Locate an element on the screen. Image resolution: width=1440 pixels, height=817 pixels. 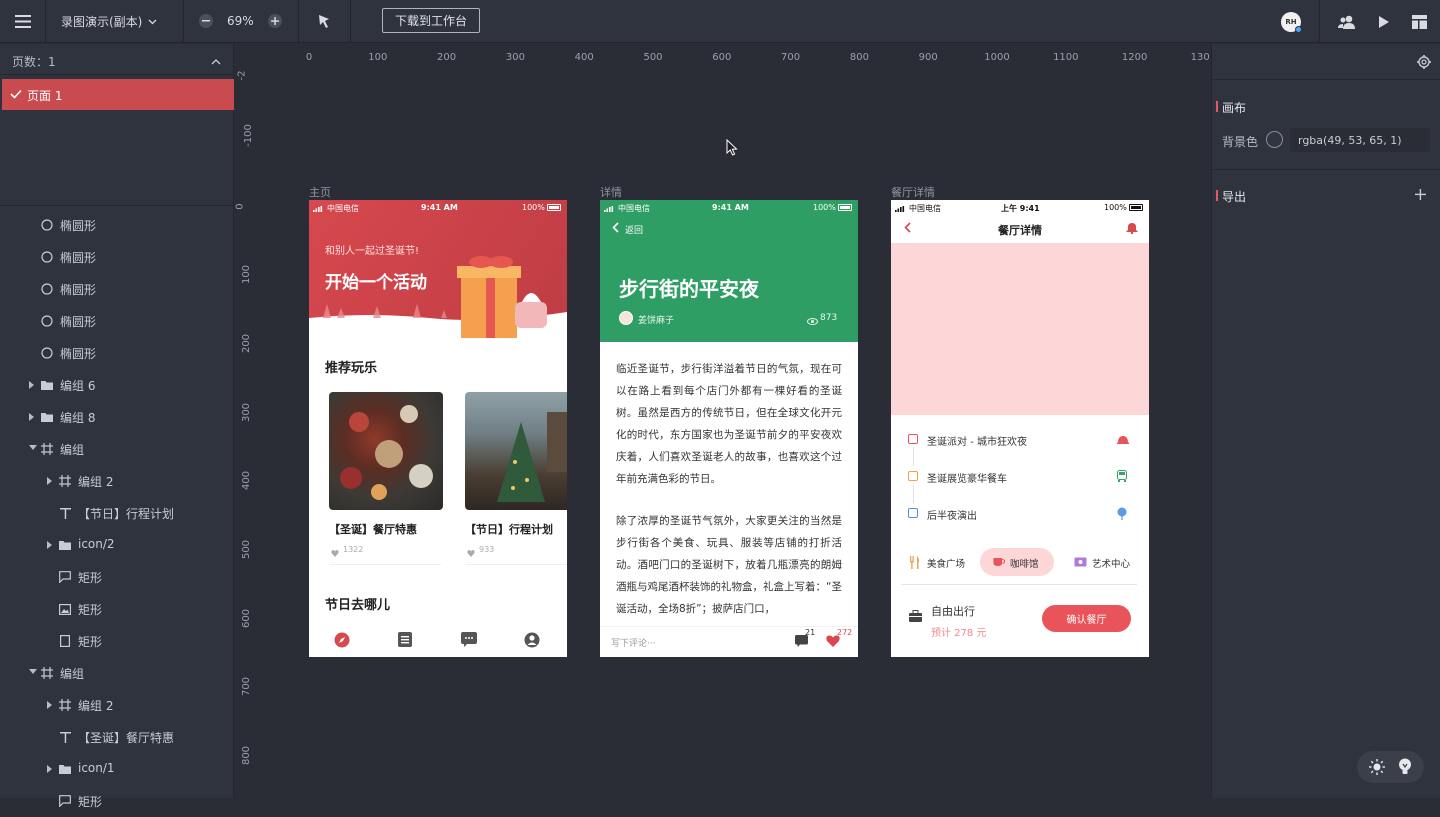
rect-flag-layer-icon is located at coordinates (65, 801).